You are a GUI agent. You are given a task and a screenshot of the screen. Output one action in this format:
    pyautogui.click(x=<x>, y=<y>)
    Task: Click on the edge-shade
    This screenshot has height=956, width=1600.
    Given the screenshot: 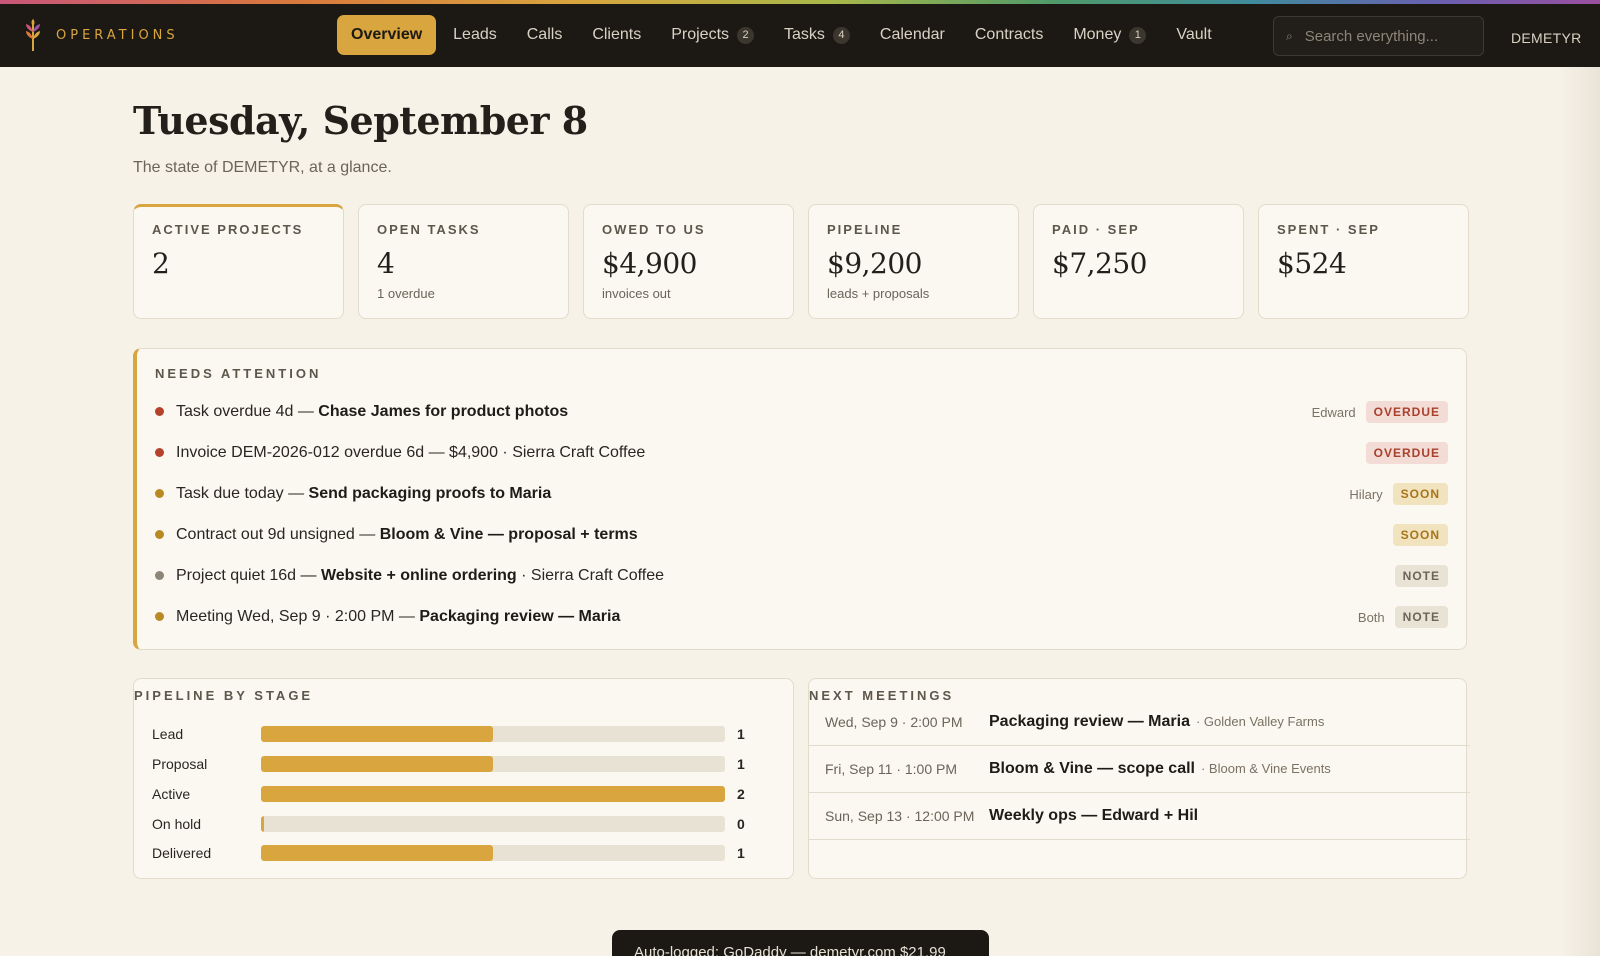 What is the action you would take?
    pyautogui.click(x=1580, y=511)
    